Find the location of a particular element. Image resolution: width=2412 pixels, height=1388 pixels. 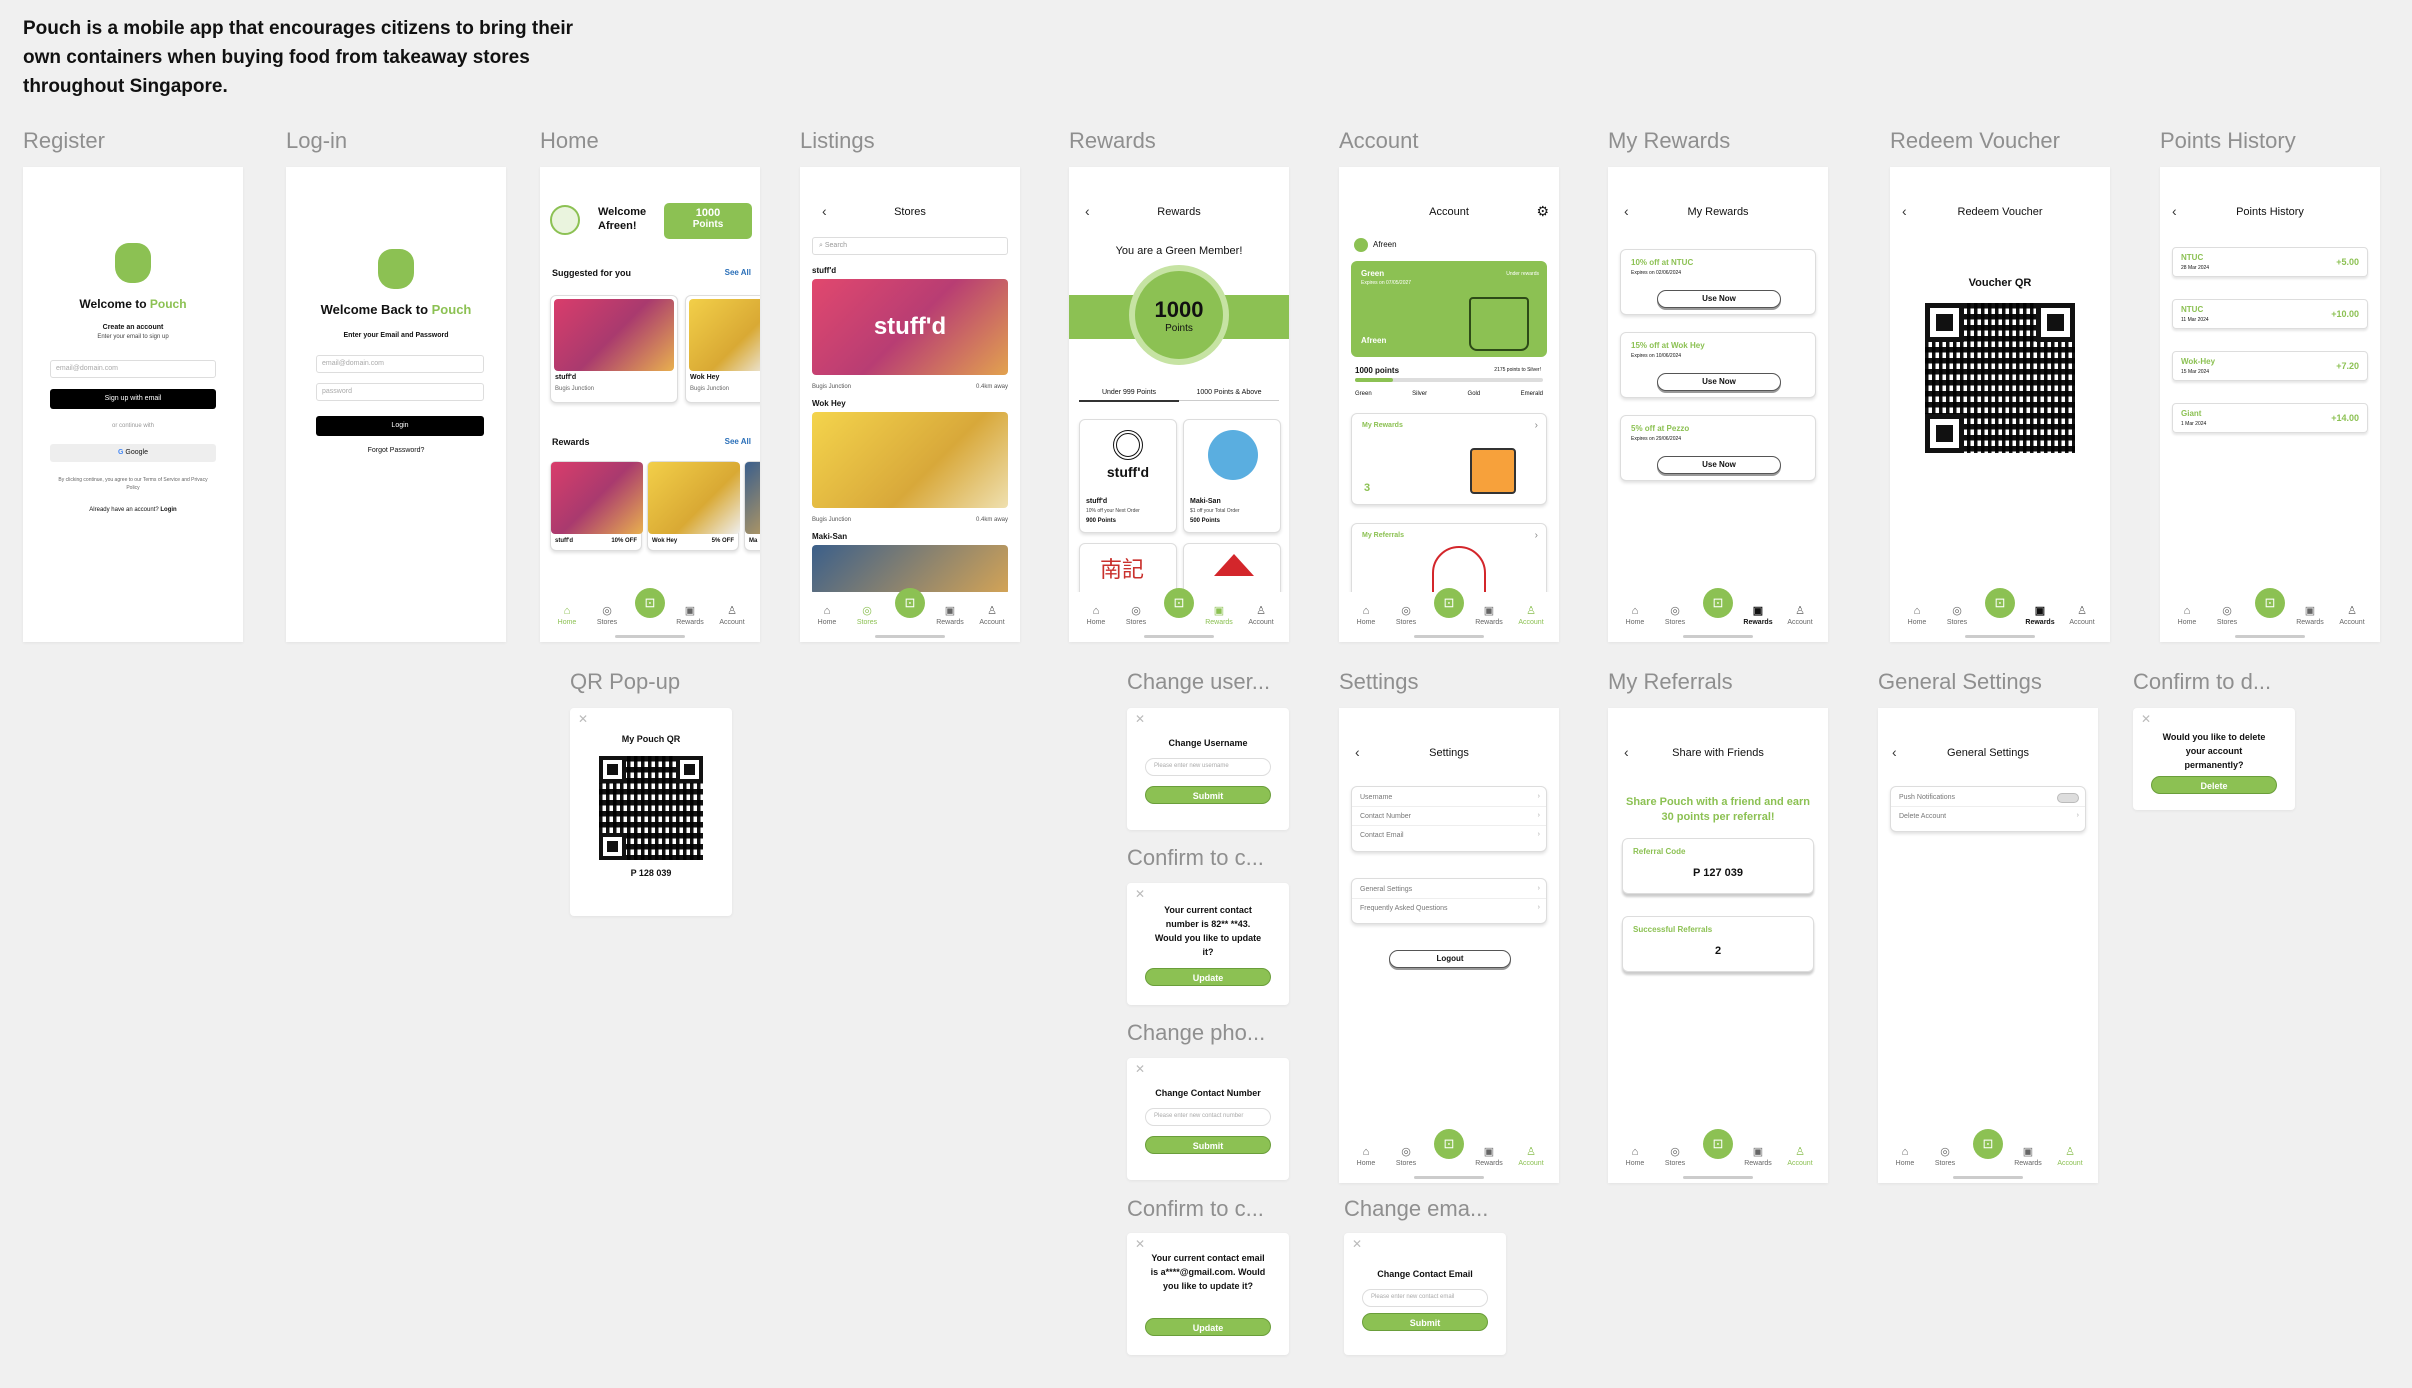

gear-icon: ⚙ is located at coordinates (1542, 211).